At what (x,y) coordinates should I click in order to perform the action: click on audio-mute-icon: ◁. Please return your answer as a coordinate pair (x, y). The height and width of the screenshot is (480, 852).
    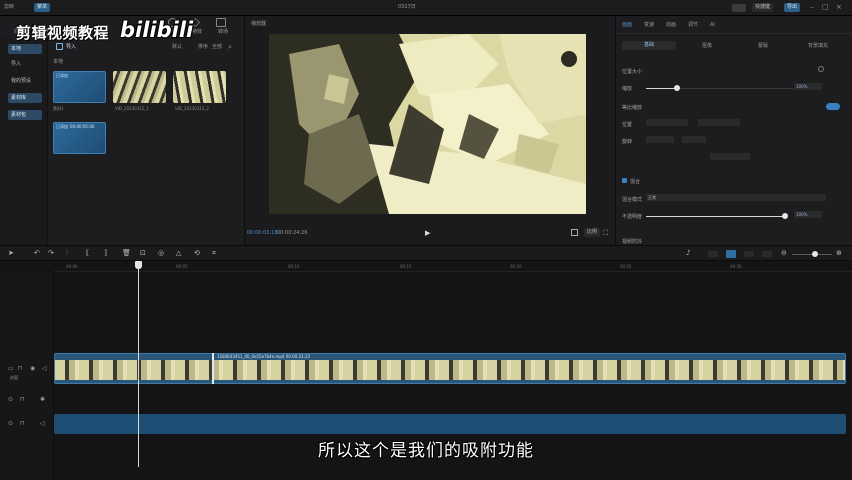
    Looking at the image, I should click on (42, 424).